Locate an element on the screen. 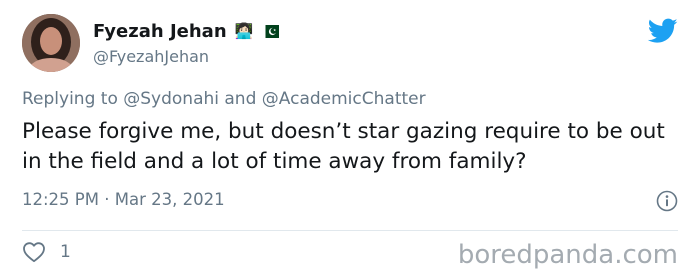 This screenshot has width=700, height=280. like-action: 1 is located at coordinates (46, 252).